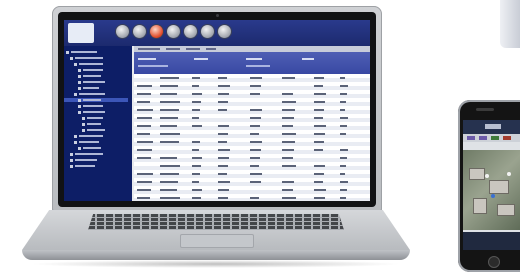  What do you see at coordinates (491, 138) in the screenshot?
I see `phone-tab-strip` at bounding box center [491, 138].